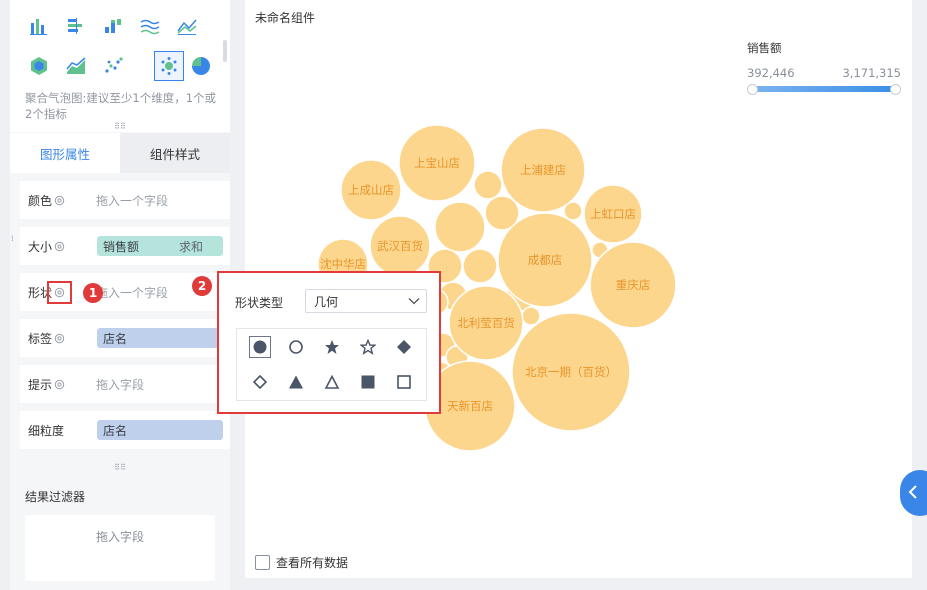 The height and width of the screenshot is (590, 927). I want to click on icon-scrollbar, so click(225, 51).